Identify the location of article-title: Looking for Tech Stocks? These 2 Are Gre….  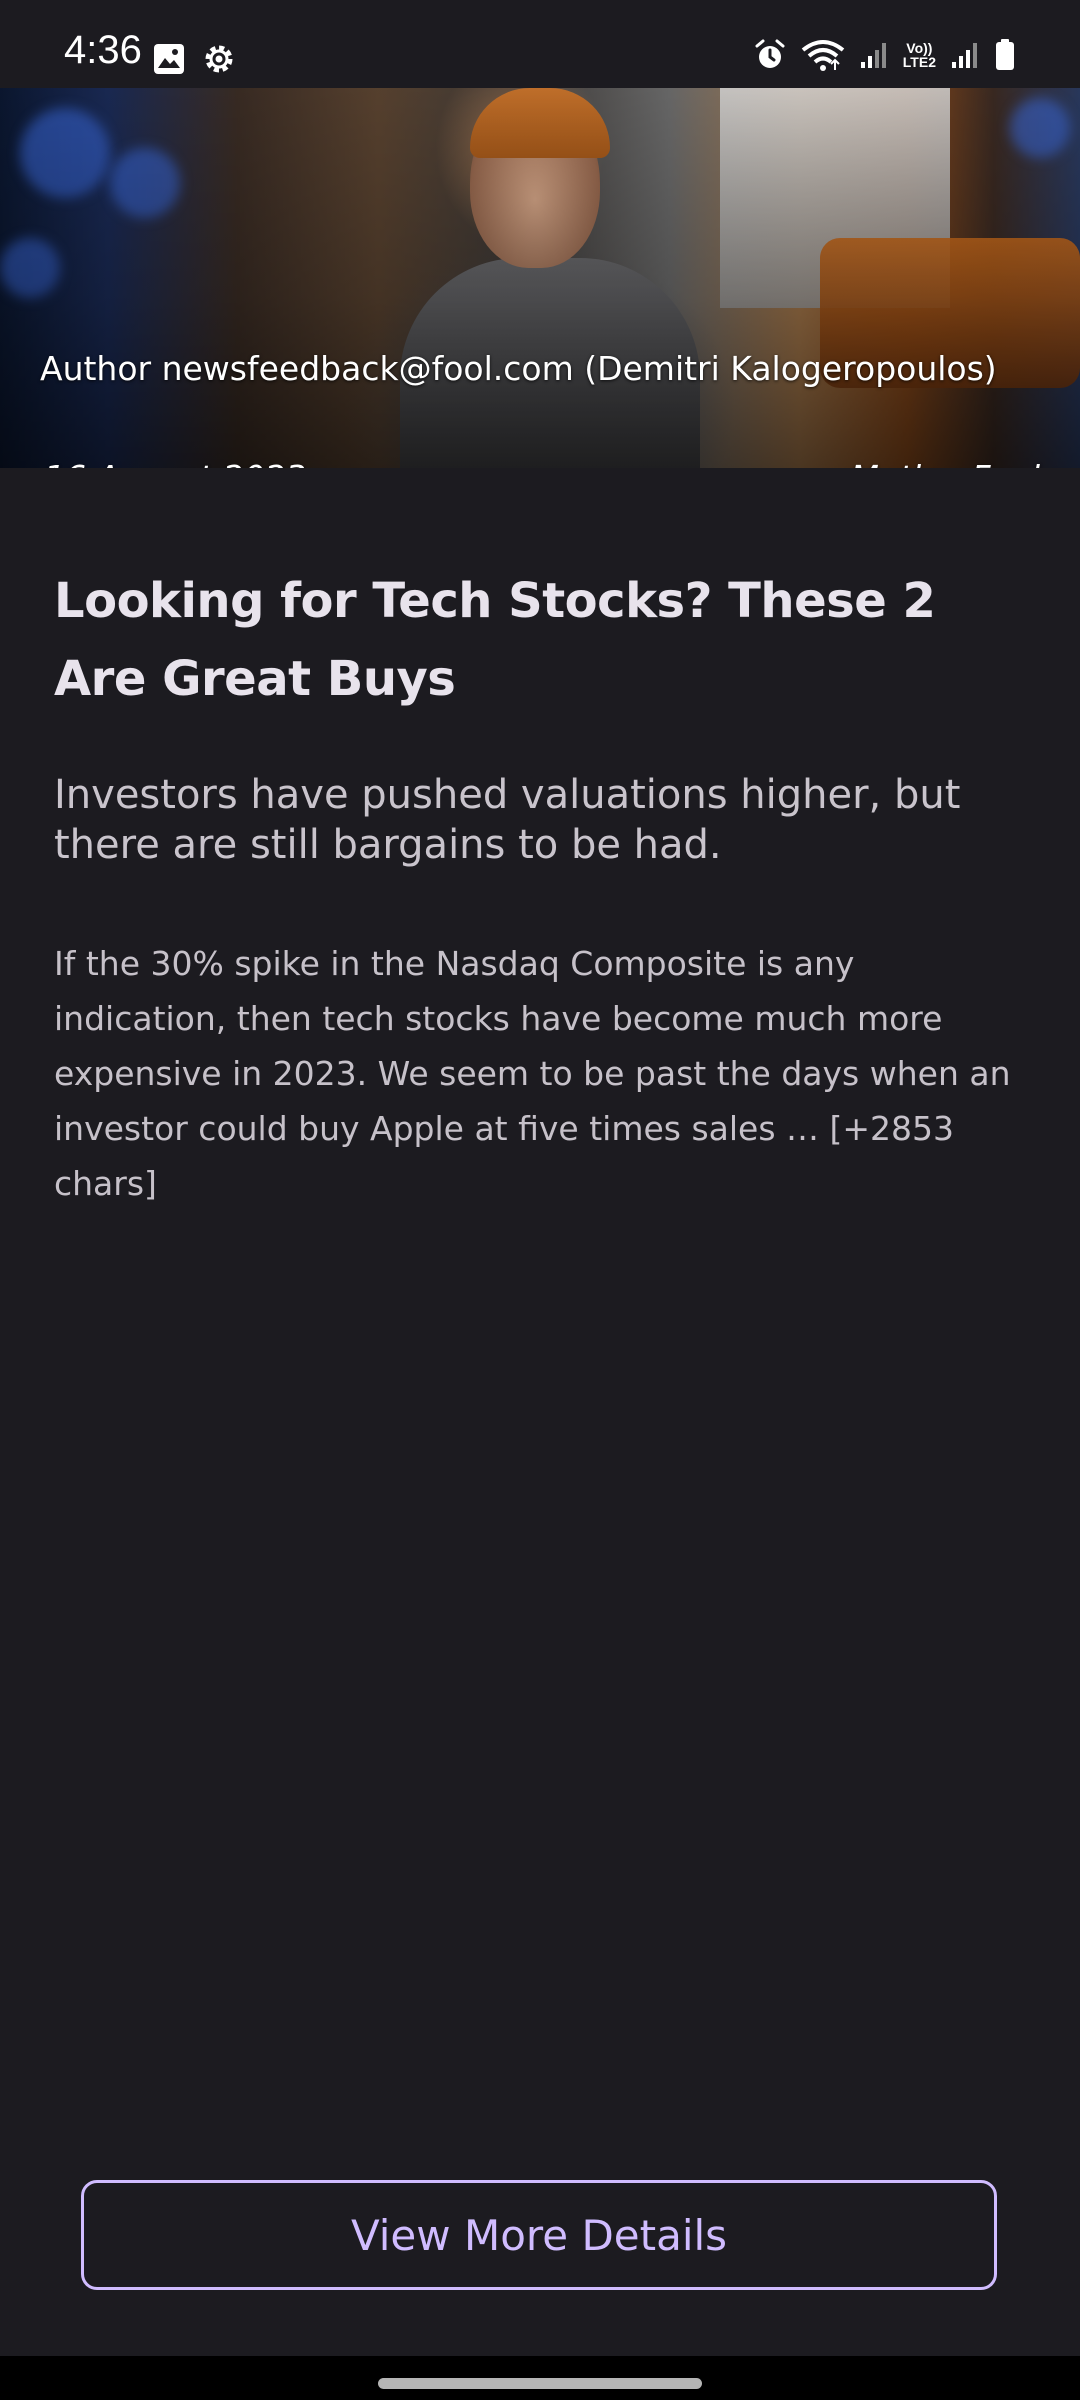
(495, 640).